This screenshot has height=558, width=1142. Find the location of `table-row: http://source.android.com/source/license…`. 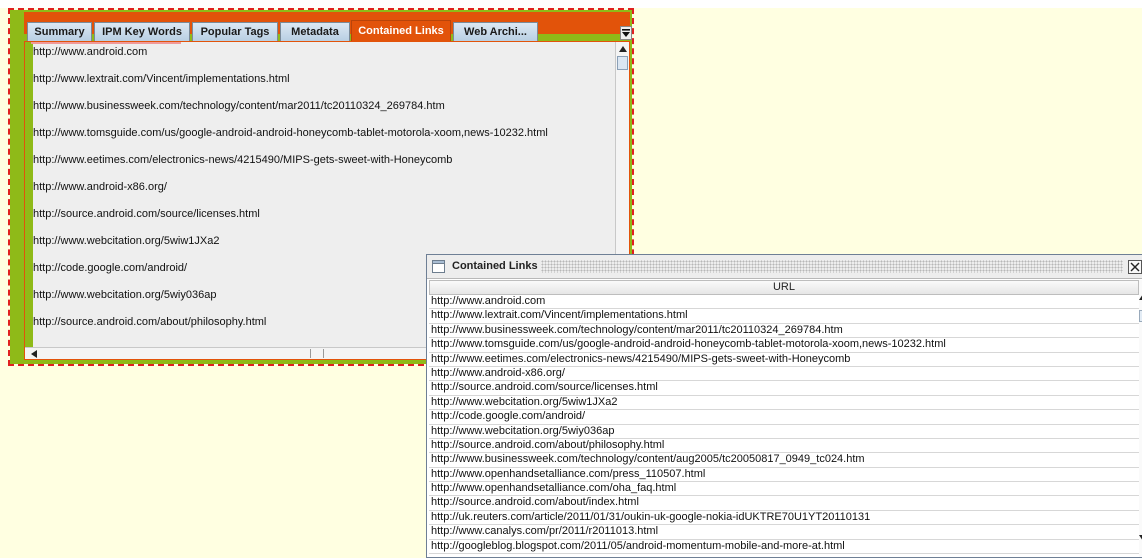

table-row: http://source.android.com/source/license… is located at coordinates (784, 388).